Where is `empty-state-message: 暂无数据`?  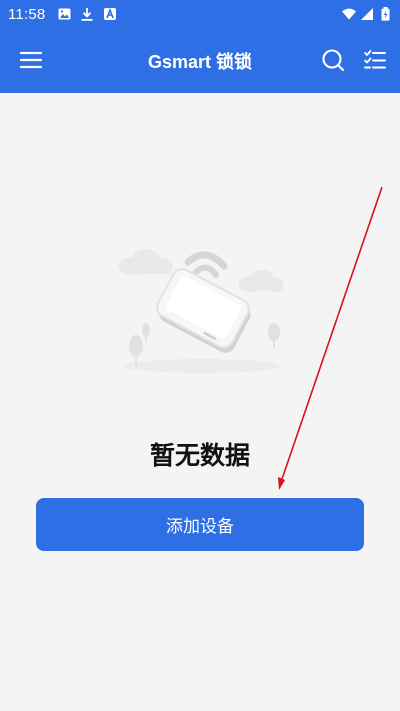 empty-state-message: 暂无数据 is located at coordinates (199, 455).